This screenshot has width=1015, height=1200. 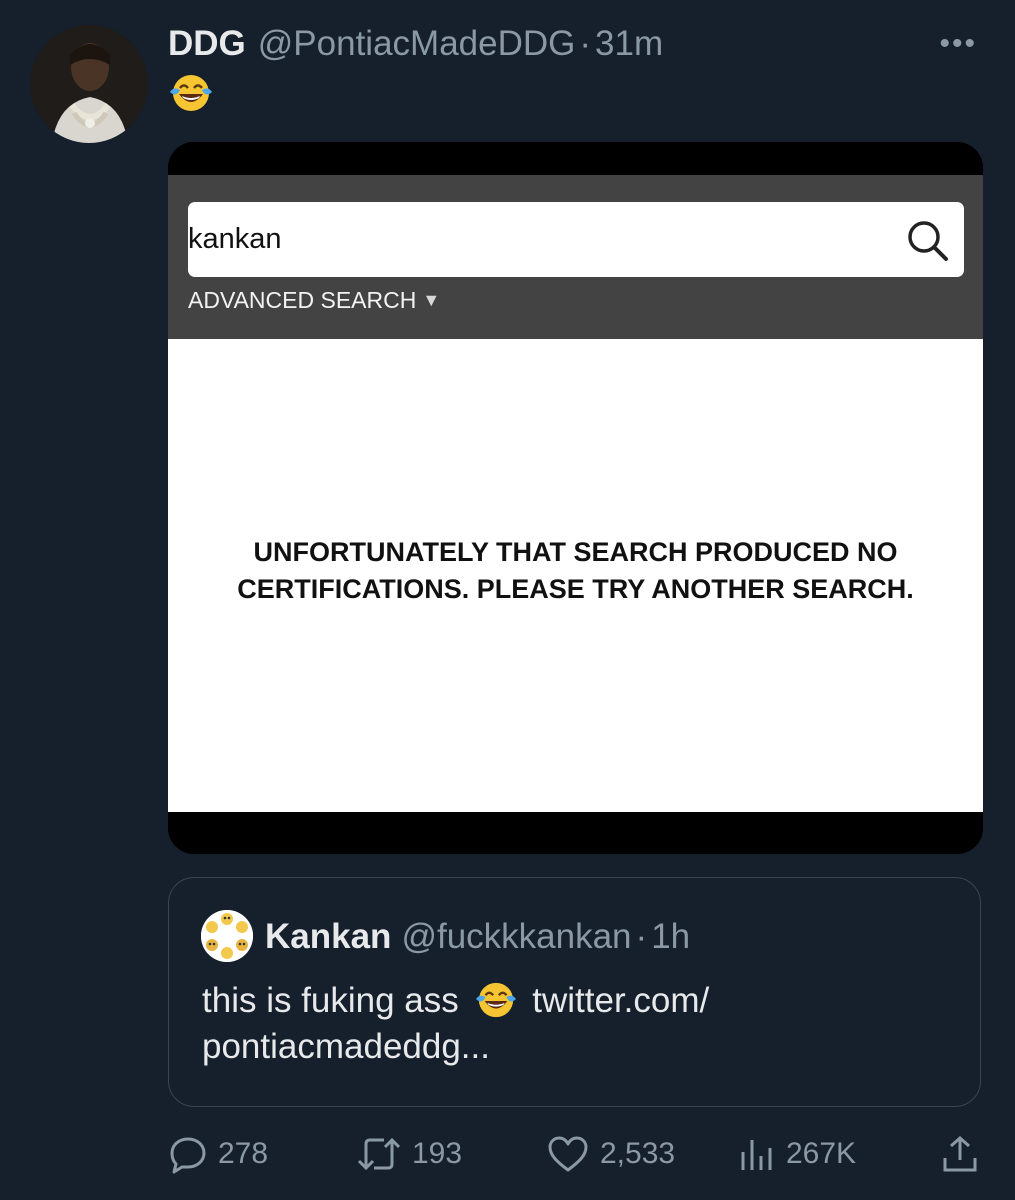 I want to click on media-top-band, so click(x=575, y=158).